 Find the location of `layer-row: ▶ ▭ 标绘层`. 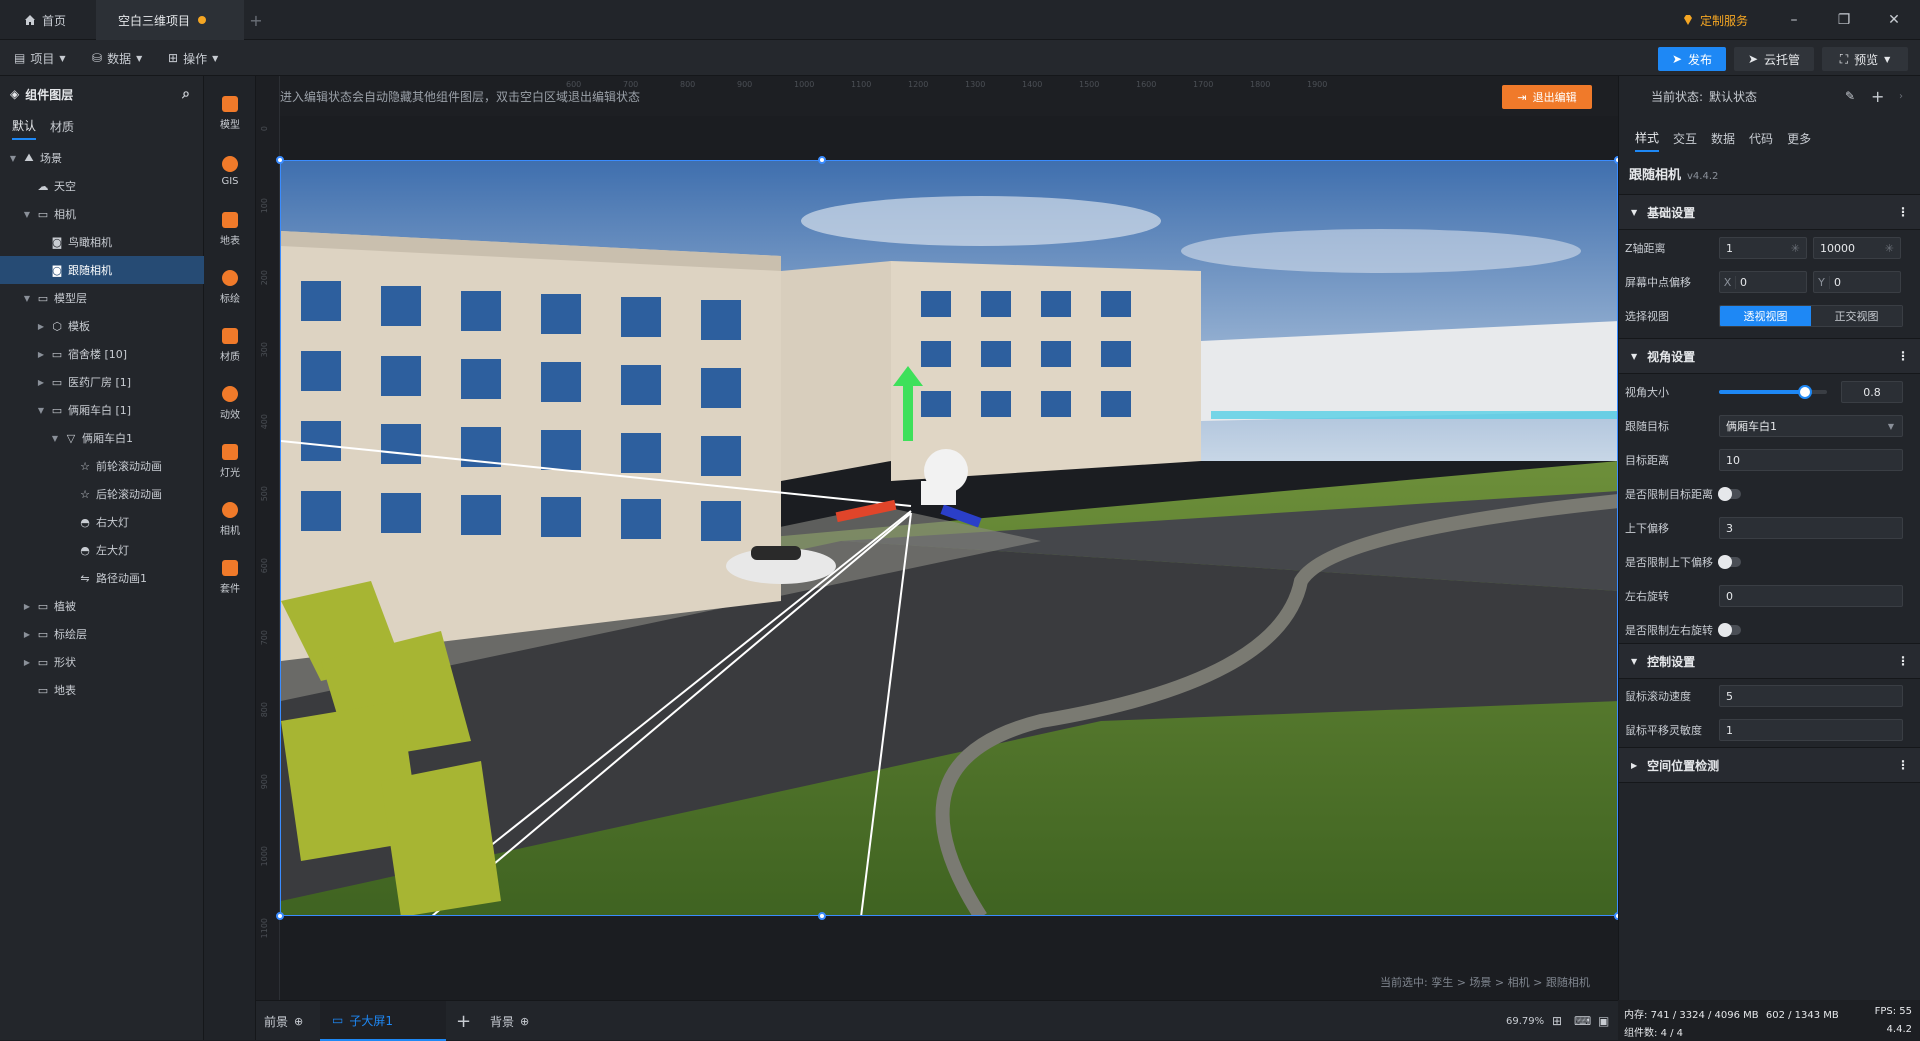

layer-row: ▶ ▭ 标绘层 is located at coordinates (102, 634).